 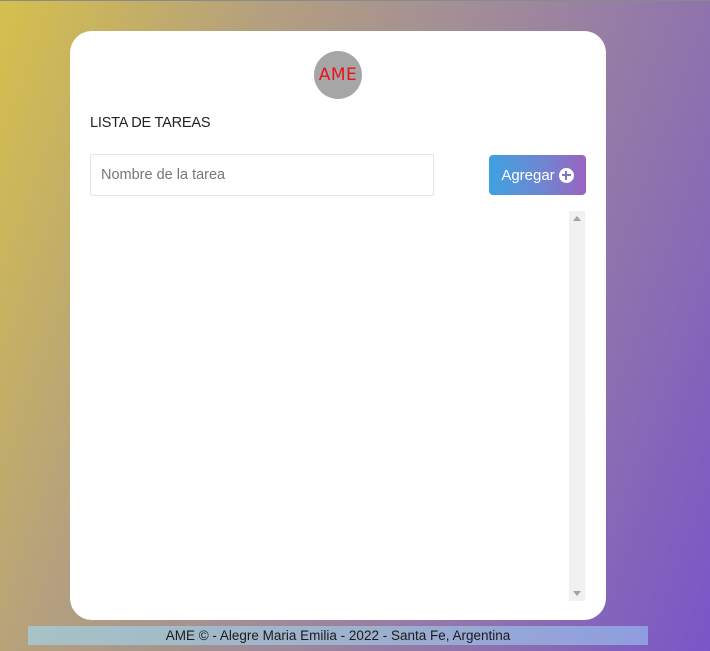 What do you see at coordinates (338, 75) in the screenshot?
I see `logo-avatar: AME` at bounding box center [338, 75].